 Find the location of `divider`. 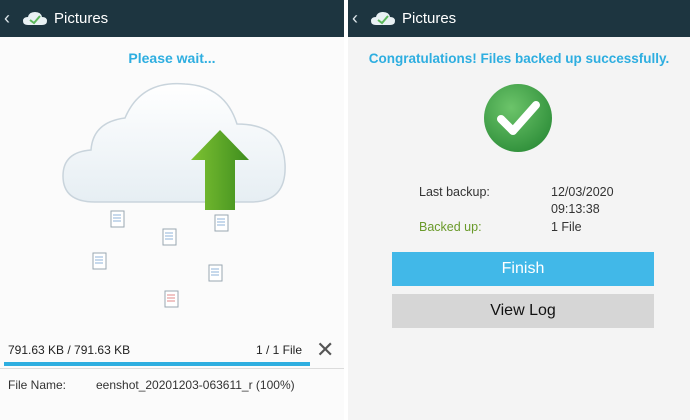

divider is located at coordinates (172, 368).